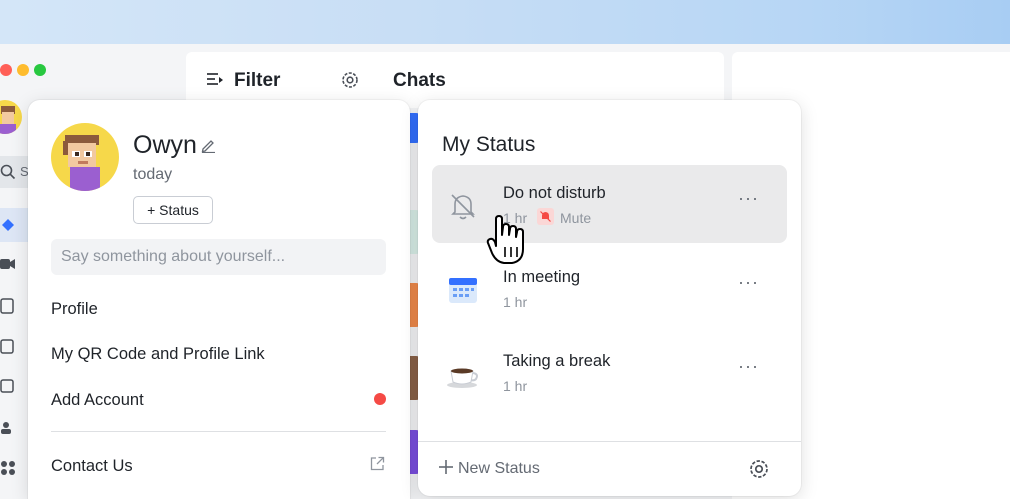  I want to click on plus-icon, so click(446, 467).